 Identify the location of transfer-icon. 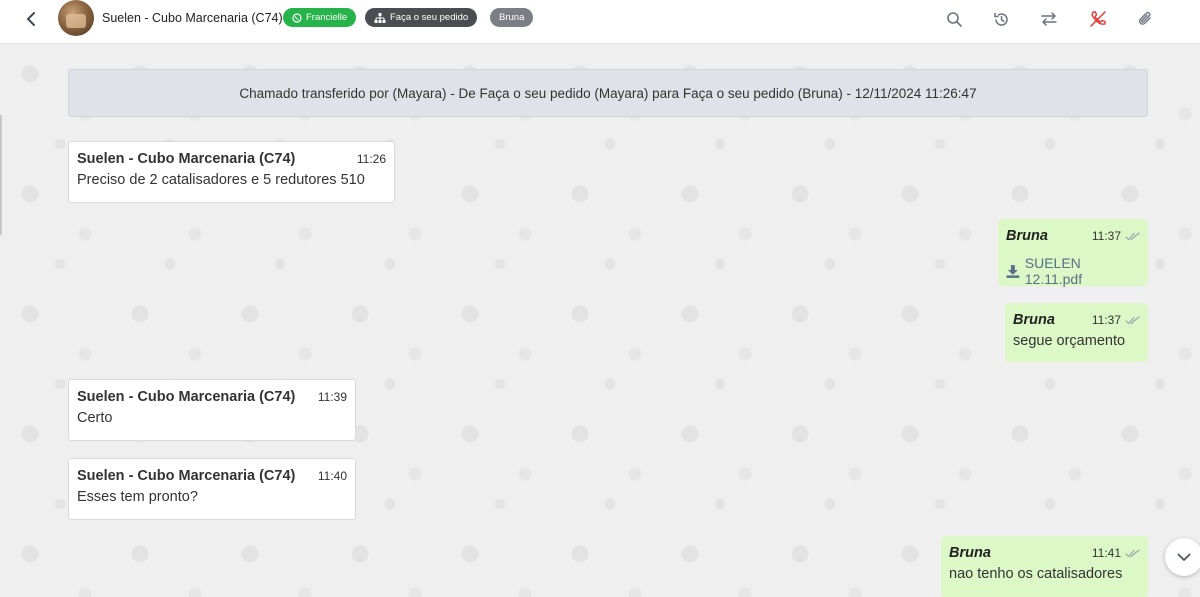
(1049, 19).